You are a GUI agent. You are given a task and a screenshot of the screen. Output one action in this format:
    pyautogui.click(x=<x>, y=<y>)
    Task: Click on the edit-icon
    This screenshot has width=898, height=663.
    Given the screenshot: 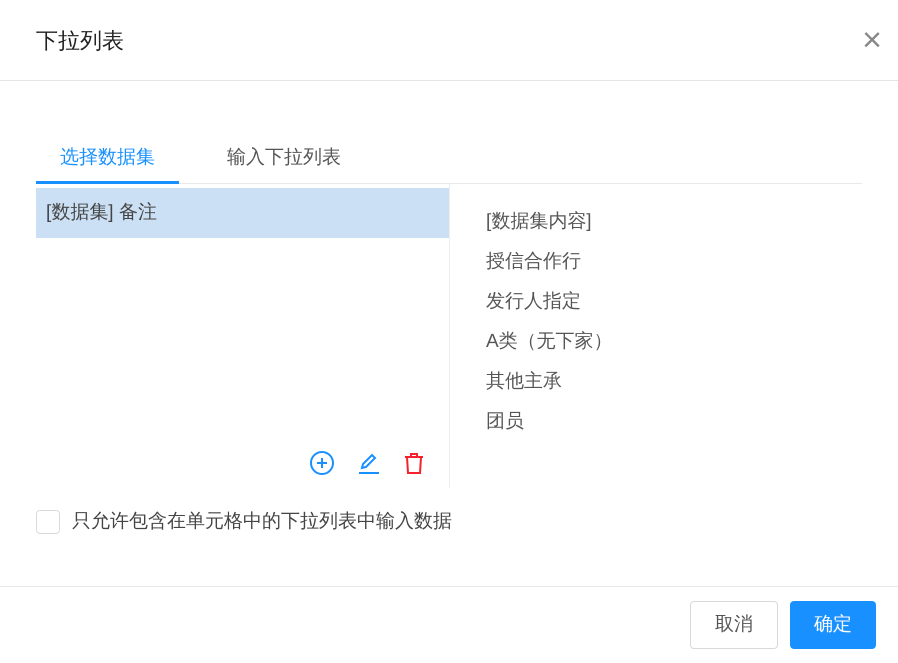 What is the action you would take?
    pyautogui.click(x=369, y=463)
    